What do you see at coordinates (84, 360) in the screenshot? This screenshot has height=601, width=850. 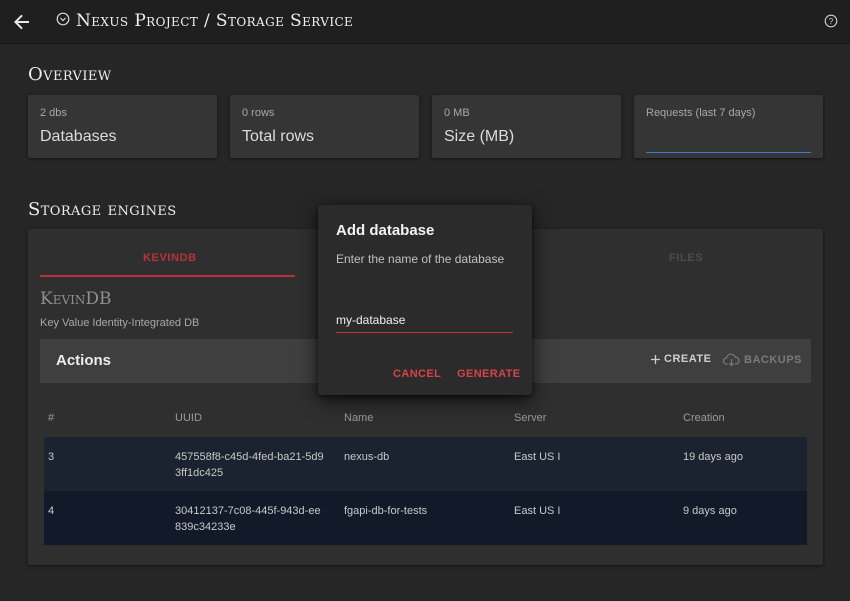 I see `actions-label: Actions` at bounding box center [84, 360].